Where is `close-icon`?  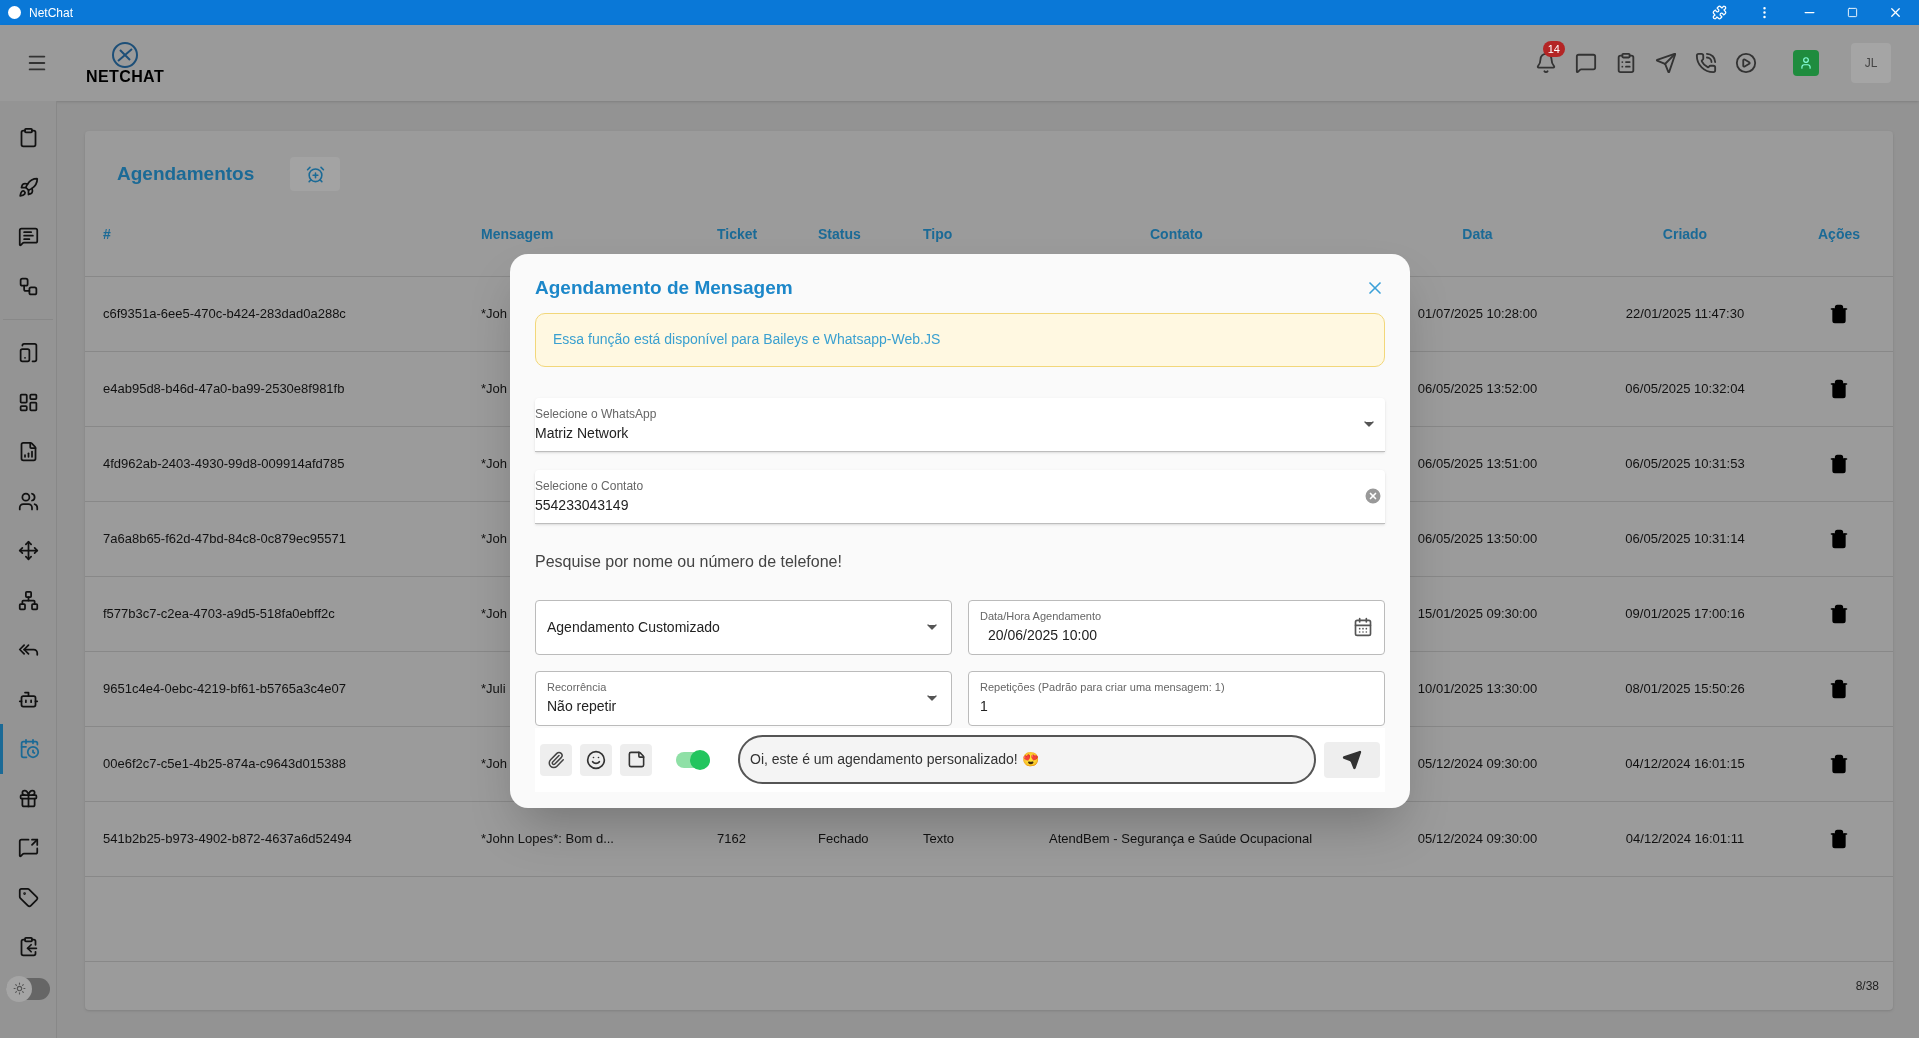
close-icon is located at coordinates (1895, 12).